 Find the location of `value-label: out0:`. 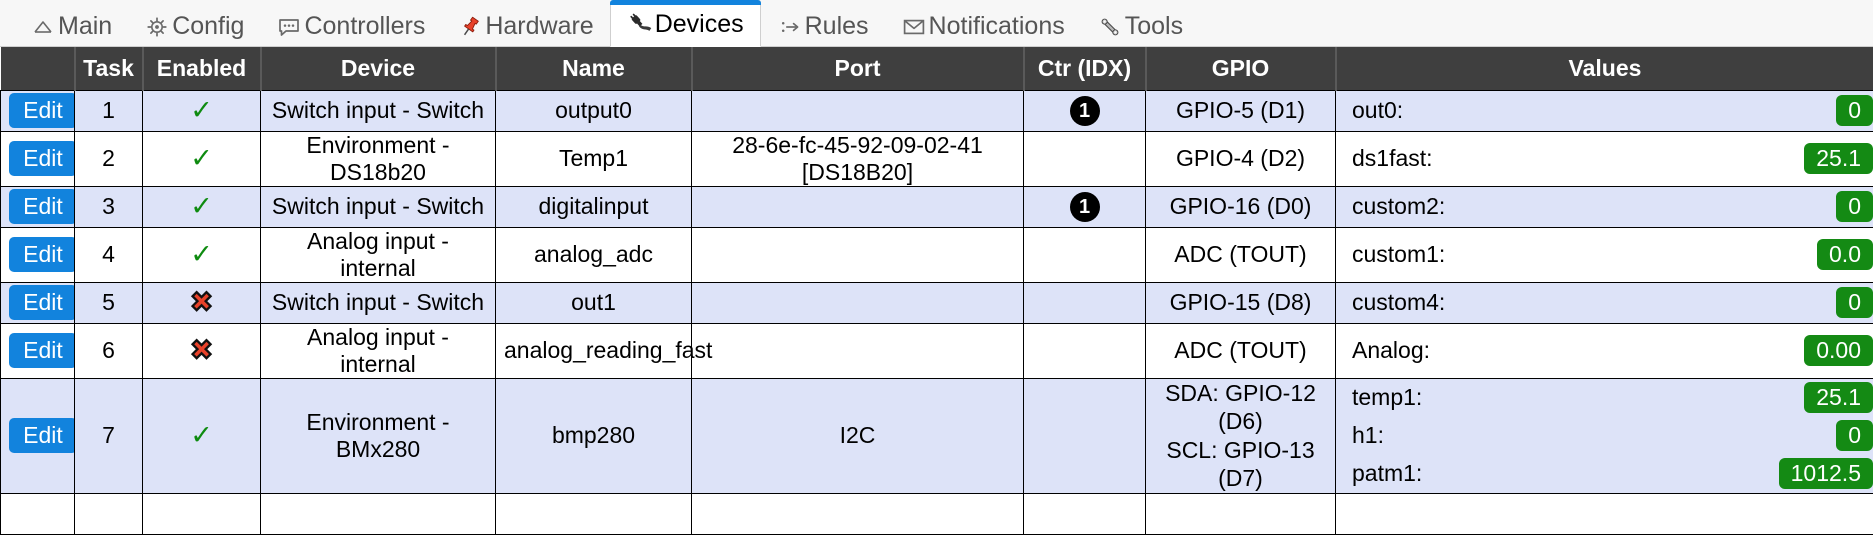

value-label: out0: is located at coordinates (1378, 110).